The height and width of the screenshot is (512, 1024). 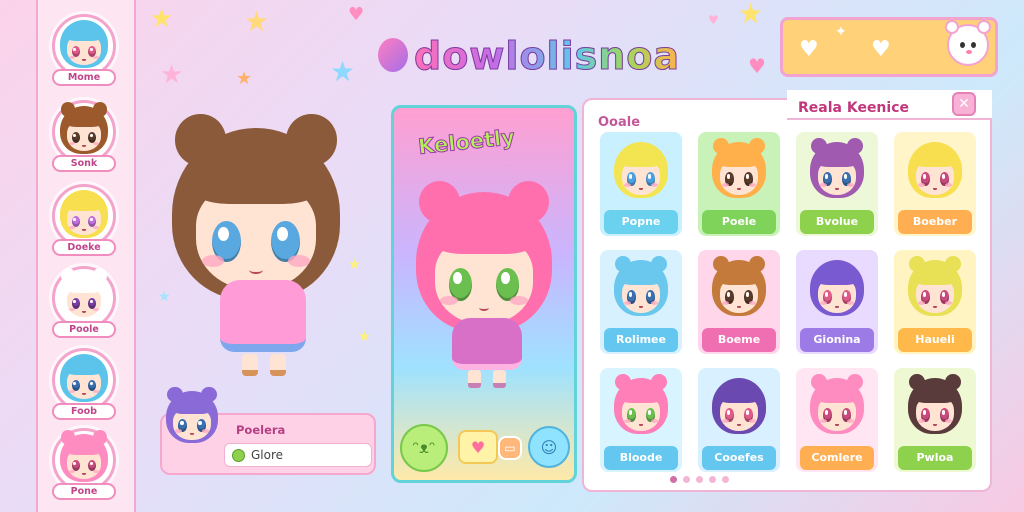 What do you see at coordinates (84, 411) in the screenshot?
I see `sidebar-character-label: Foob` at bounding box center [84, 411].